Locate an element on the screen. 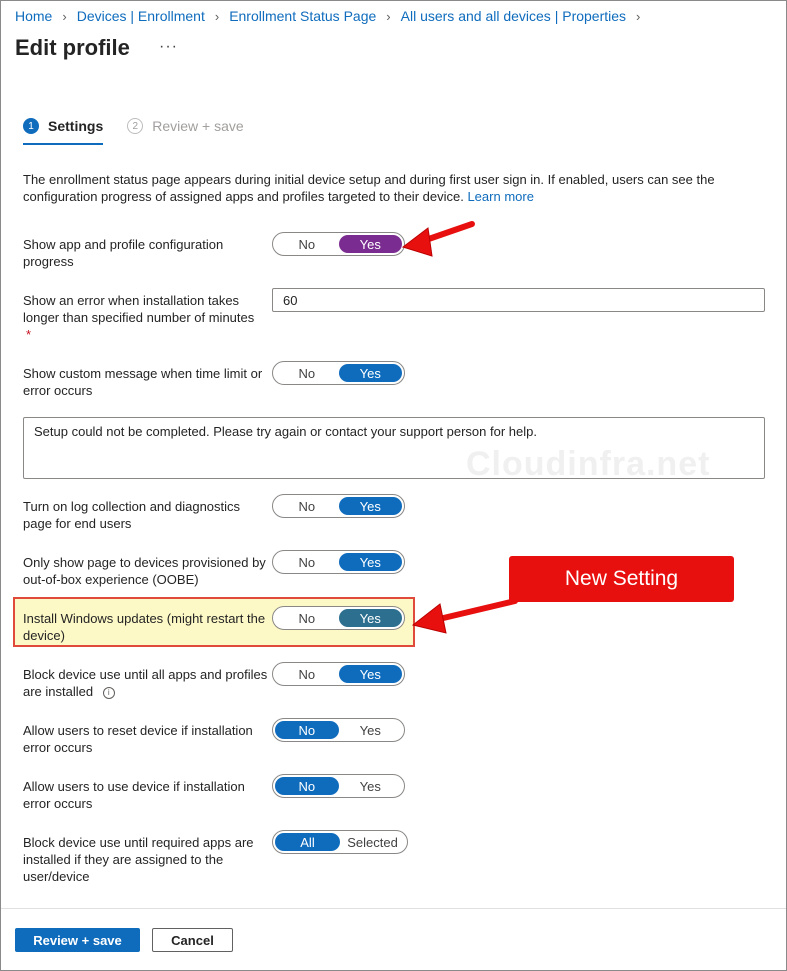 This screenshot has width=787, height=971. block-required-toggle: All Selected is located at coordinates (340, 842).